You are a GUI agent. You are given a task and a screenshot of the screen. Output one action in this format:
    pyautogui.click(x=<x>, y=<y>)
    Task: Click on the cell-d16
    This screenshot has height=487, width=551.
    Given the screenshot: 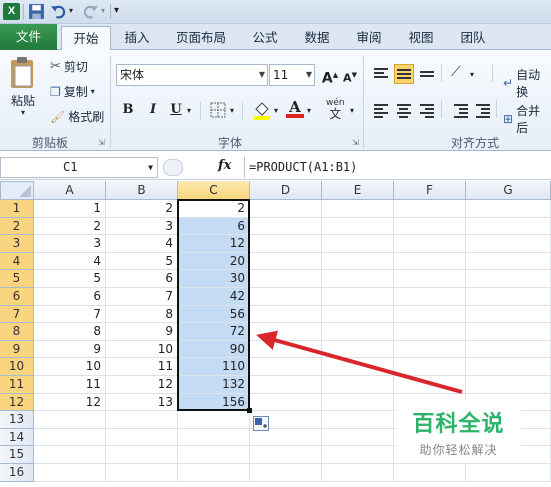 What is the action you would take?
    pyautogui.click(x=286, y=473)
    